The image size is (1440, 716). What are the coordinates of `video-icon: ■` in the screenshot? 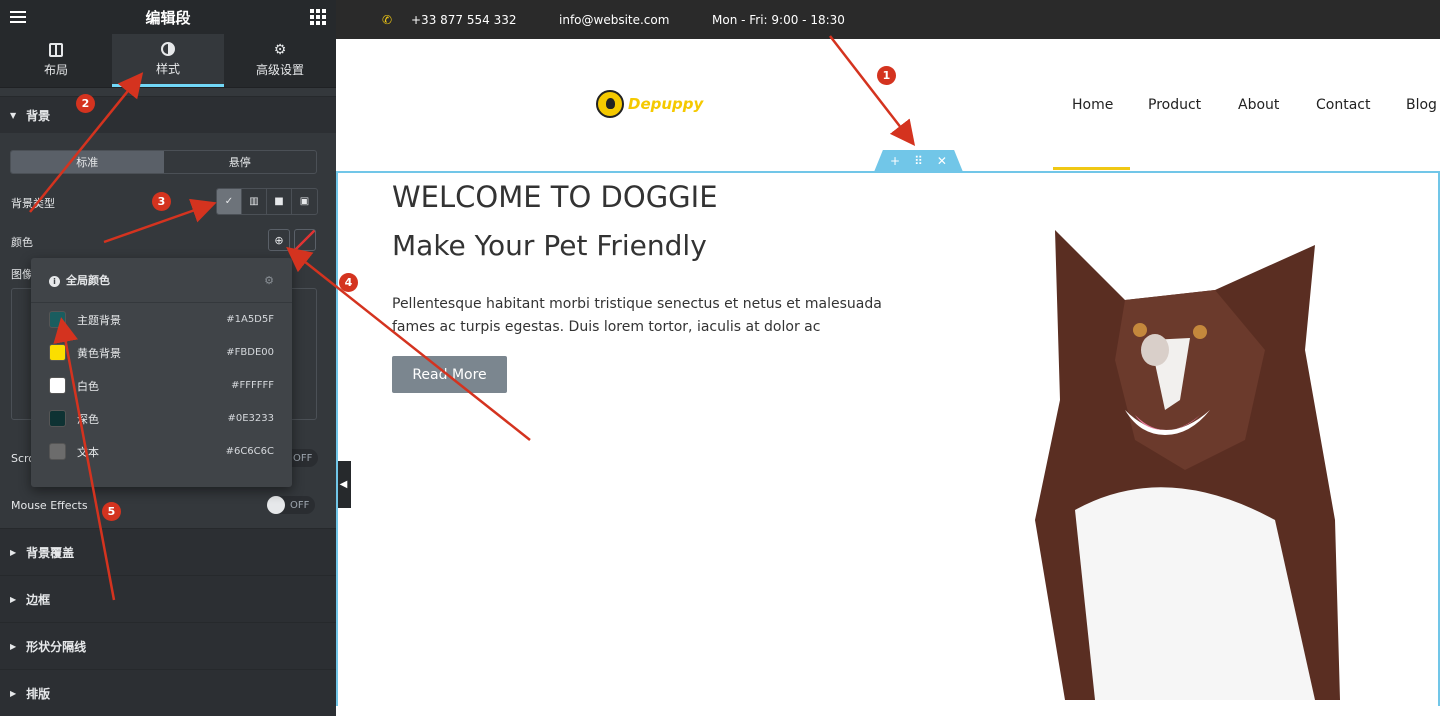 It's located at (279, 201).